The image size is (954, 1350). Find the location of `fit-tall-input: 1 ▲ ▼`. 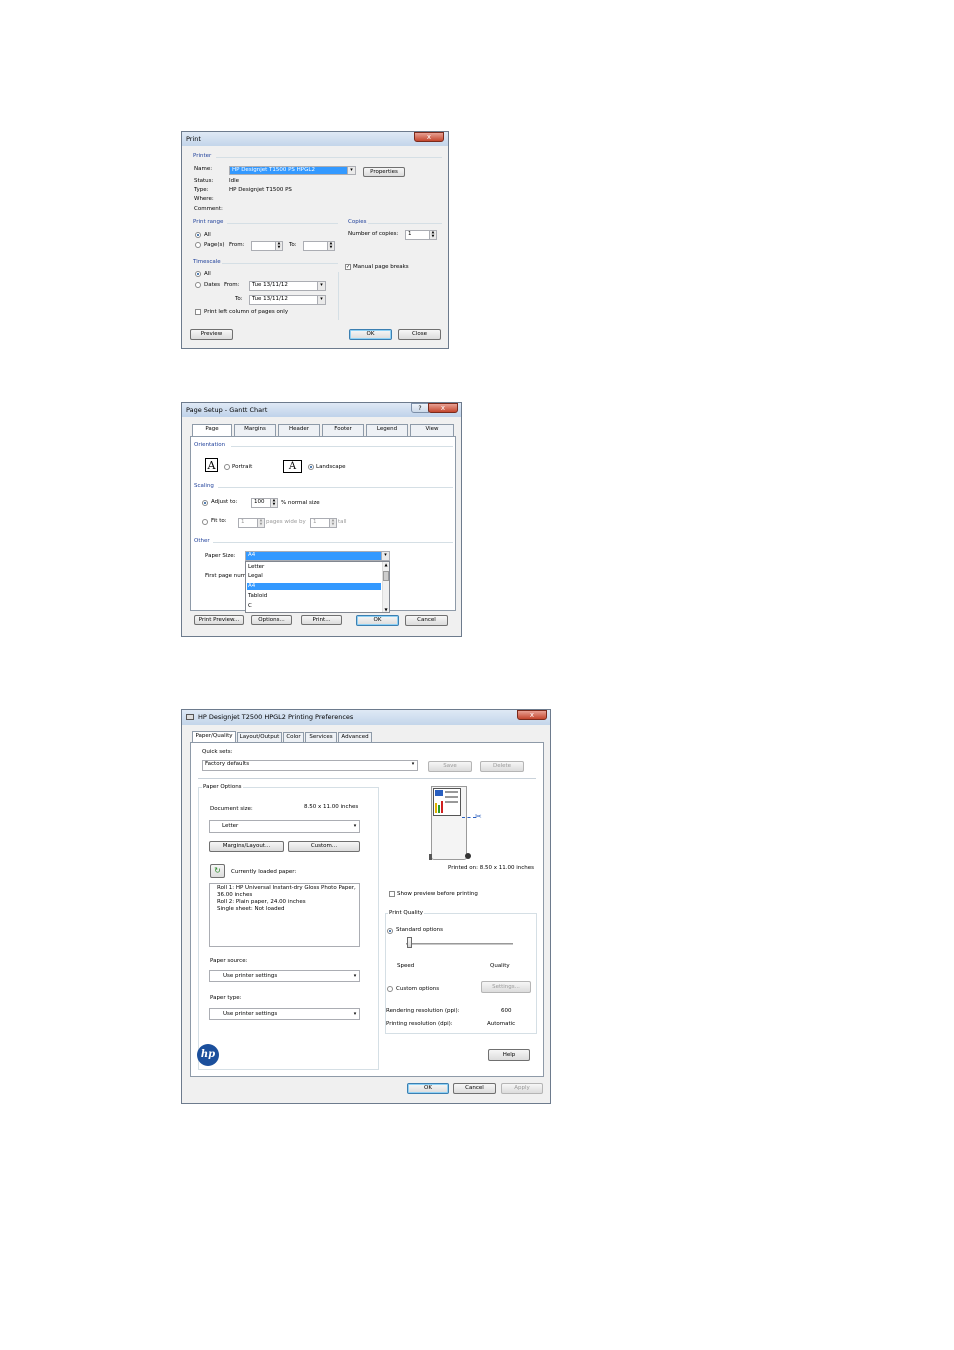

fit-tall-input: 1 ▲ ▼ is located at coordinates (323, 523).